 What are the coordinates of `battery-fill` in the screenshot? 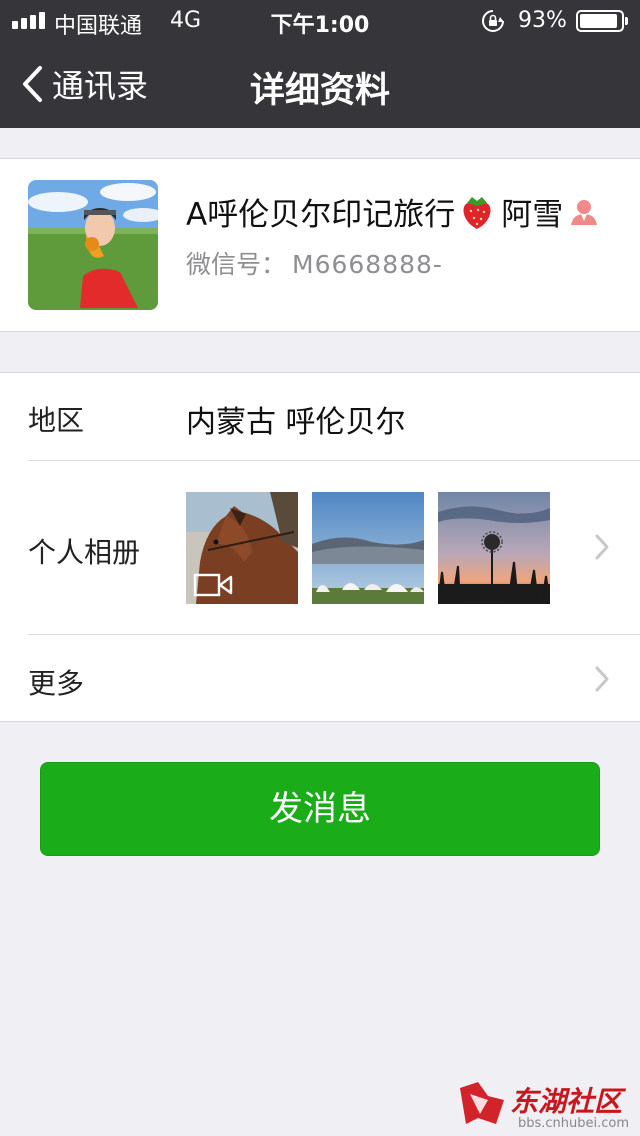 It's located at (599, 21).